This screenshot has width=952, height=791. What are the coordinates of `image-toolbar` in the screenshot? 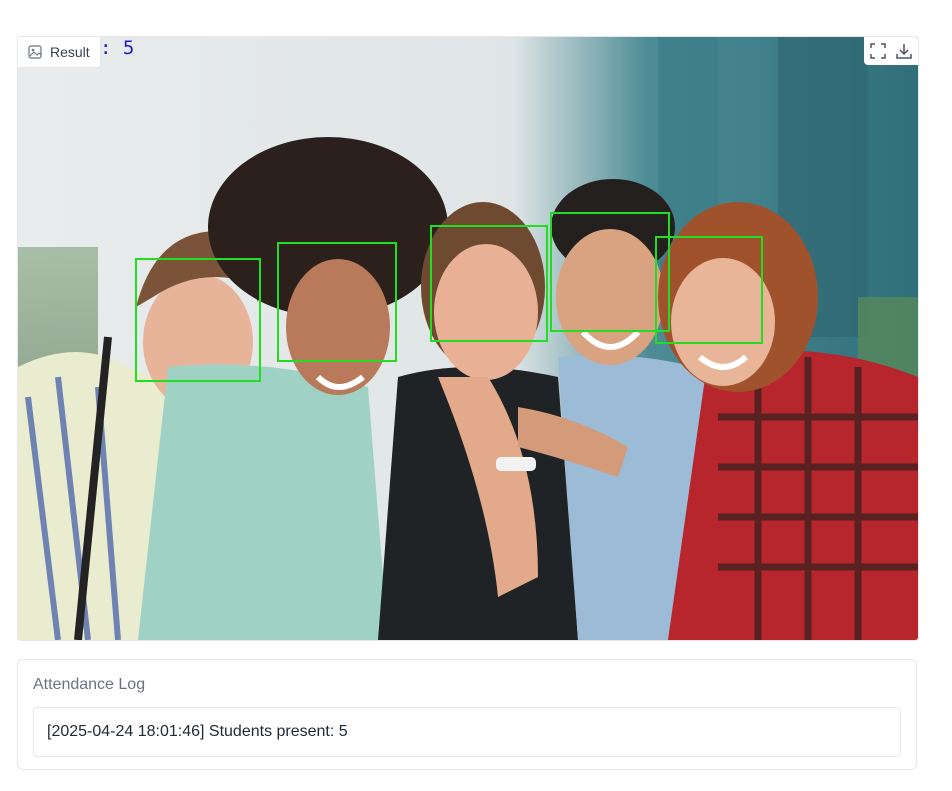 It's located at (891, 51).